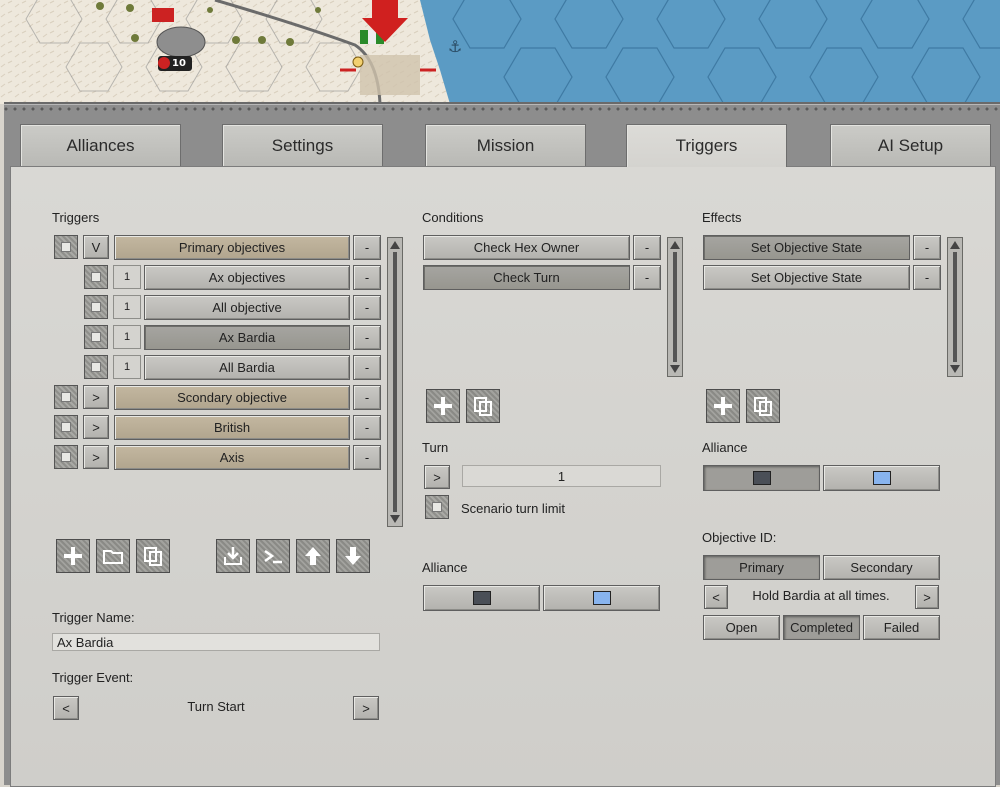 The image size is (1000, 787). What do you see at coordinates (93, 617) in the screenshot?
I see `trigger-name-label: Trigger Name:` at bounding box center [93, 617].